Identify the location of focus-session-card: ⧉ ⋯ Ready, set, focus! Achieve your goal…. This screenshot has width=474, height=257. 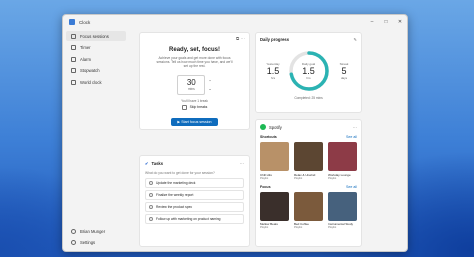
(194, 81).